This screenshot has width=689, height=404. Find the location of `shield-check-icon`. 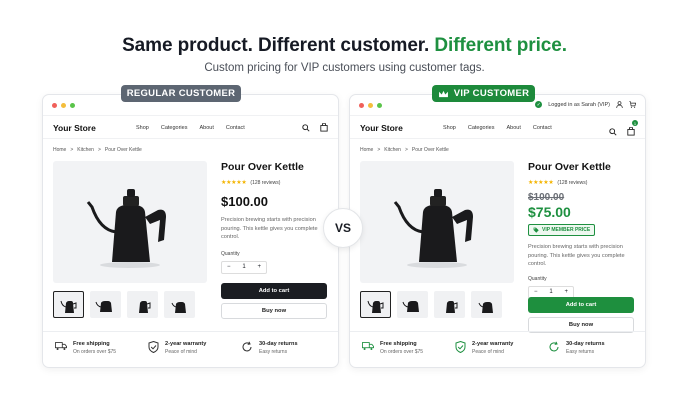

shield-check-icon is located at coordinates (153, 347).